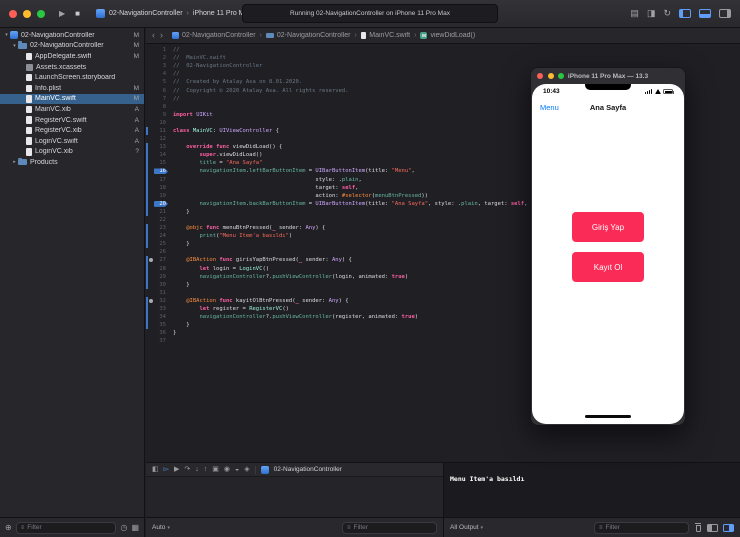 The height and width of the screenshot is (537, 740). I want to click on toggle-navigator-icon, so click(685, 13).